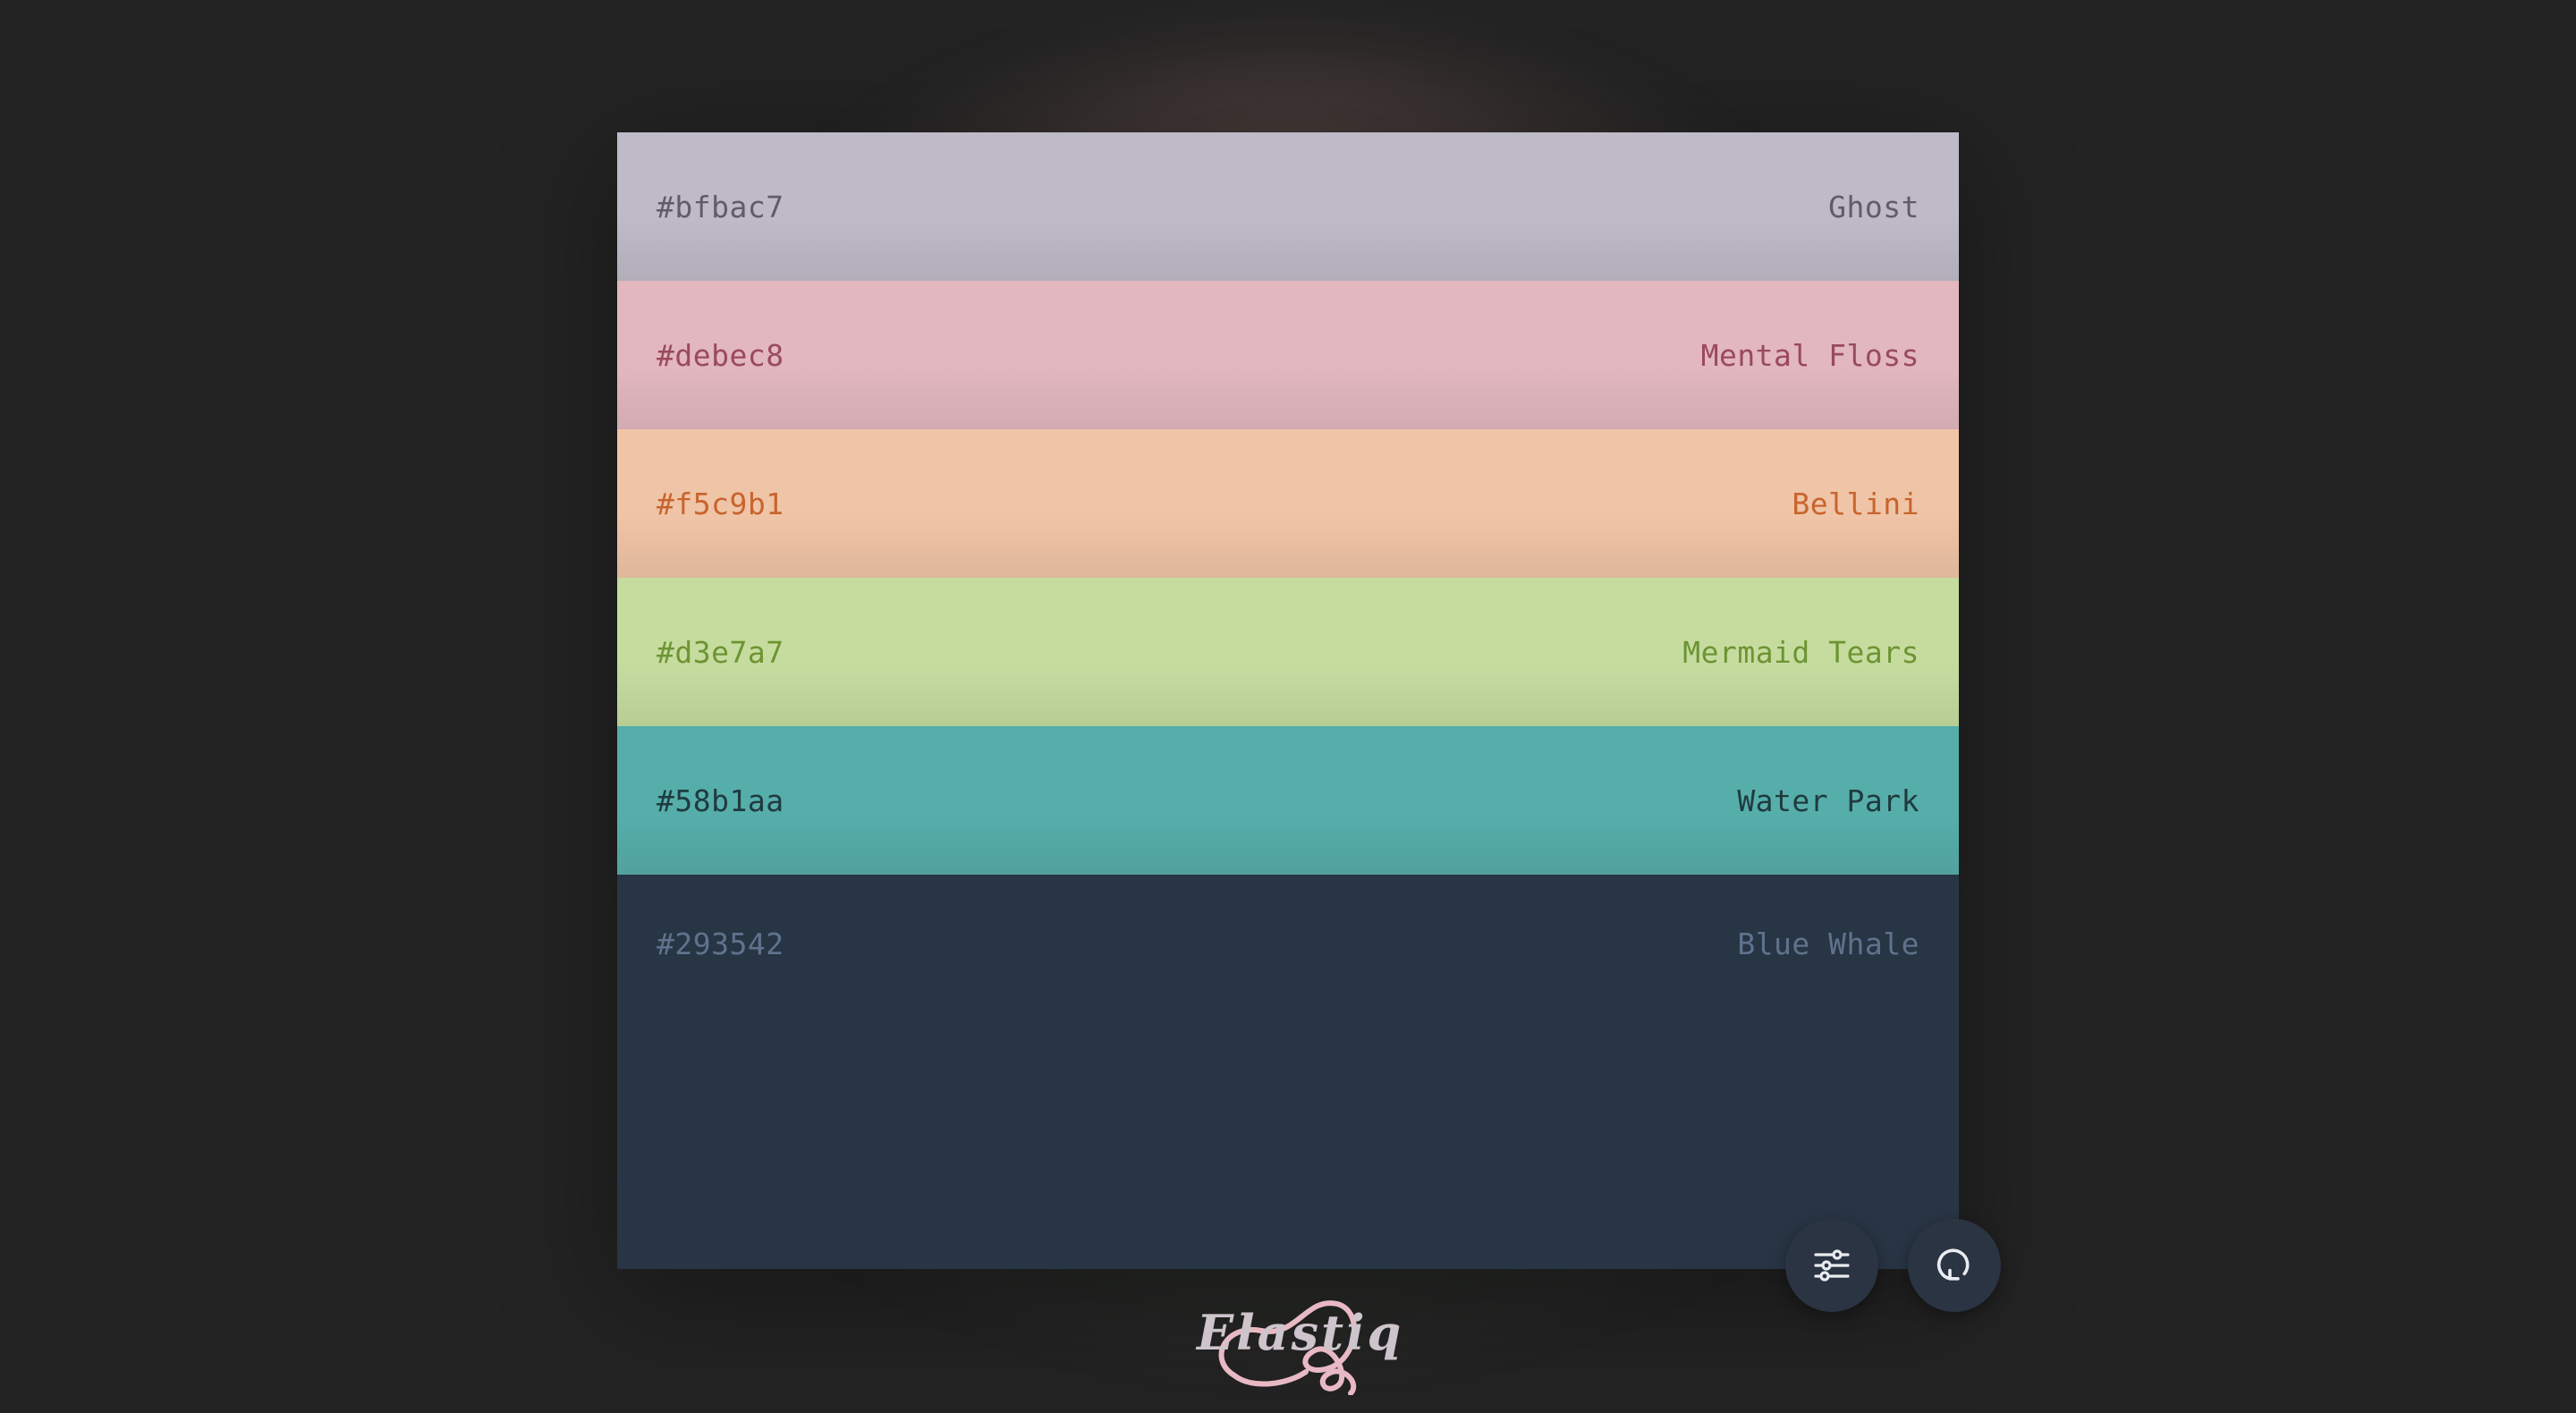 The height and width of the screenshot is (1413, 2576). I want to click on refresh-icon, so click(1954, 1265).